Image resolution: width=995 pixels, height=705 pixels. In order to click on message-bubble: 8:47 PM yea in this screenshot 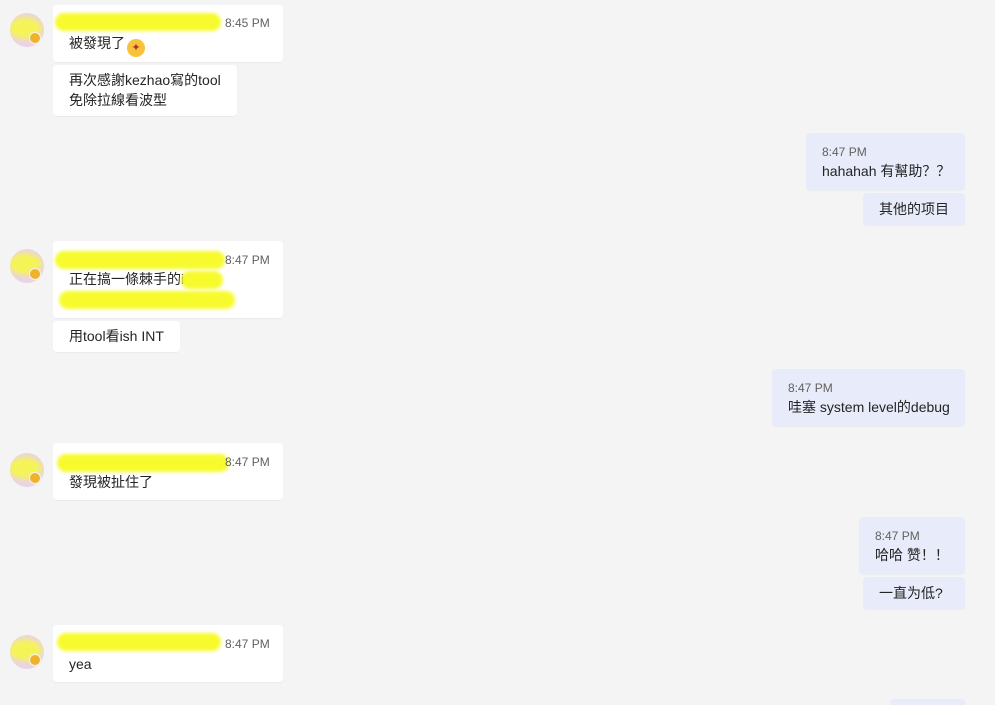, I will do `click(168, 653)`.